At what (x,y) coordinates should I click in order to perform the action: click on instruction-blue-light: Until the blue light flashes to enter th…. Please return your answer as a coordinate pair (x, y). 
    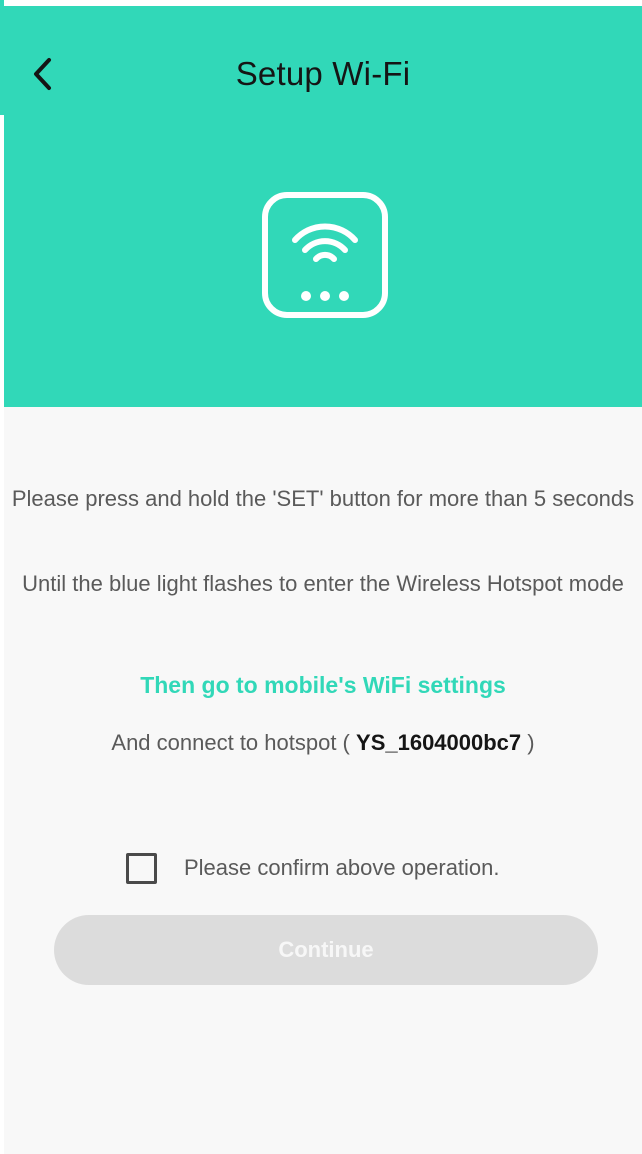
    Looking at the image, I should click on (323, 583).